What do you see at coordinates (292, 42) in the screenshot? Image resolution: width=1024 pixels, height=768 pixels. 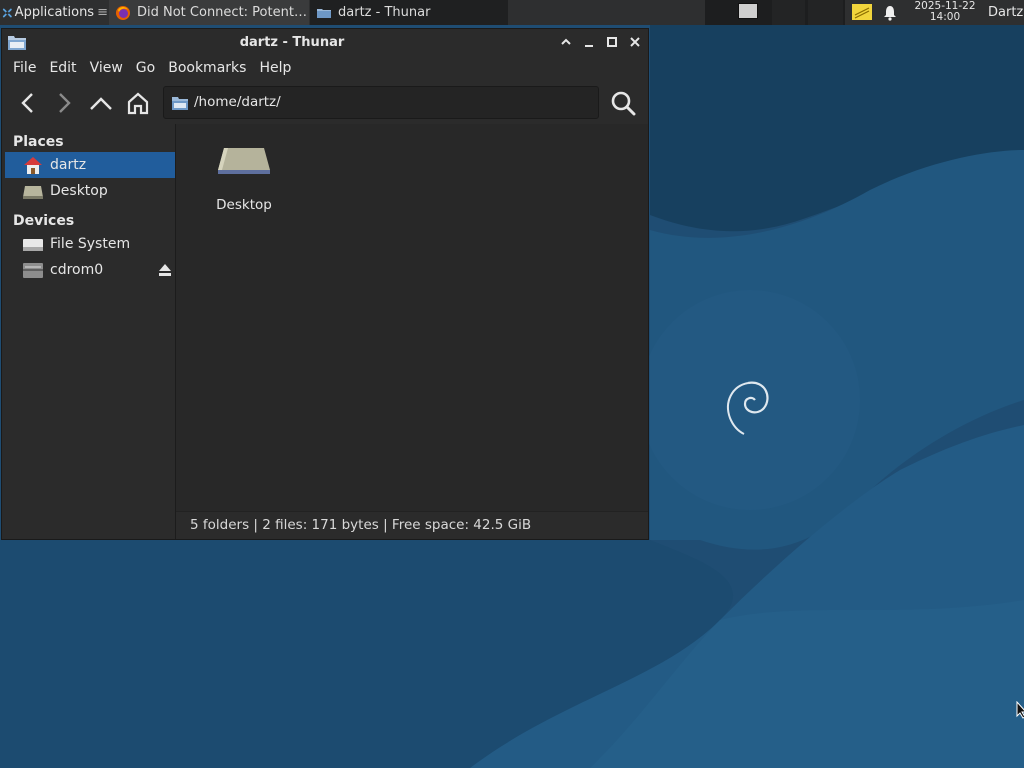 I see `window-title: dartz - Thunar` at bounding box center [292, 42].